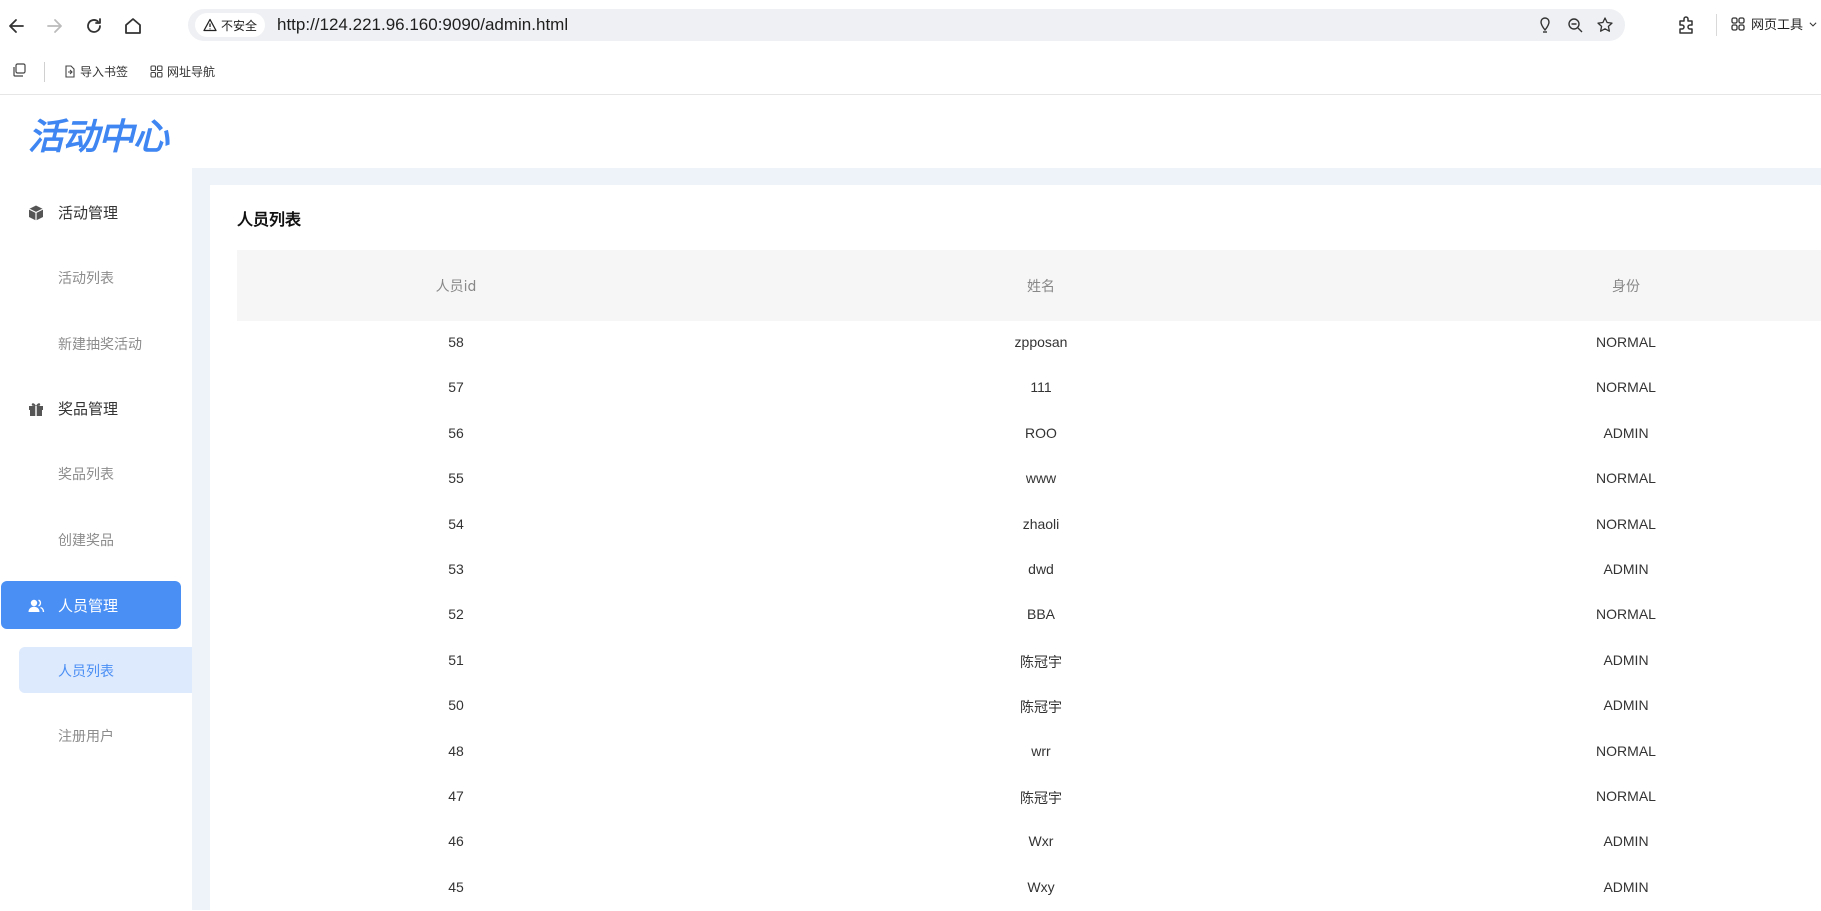 This screenshot has height=911, width=1821. Describe the element at coordinates (86, 475) in the screenshot. I see `submenu-label: 奖品列表` at that location.